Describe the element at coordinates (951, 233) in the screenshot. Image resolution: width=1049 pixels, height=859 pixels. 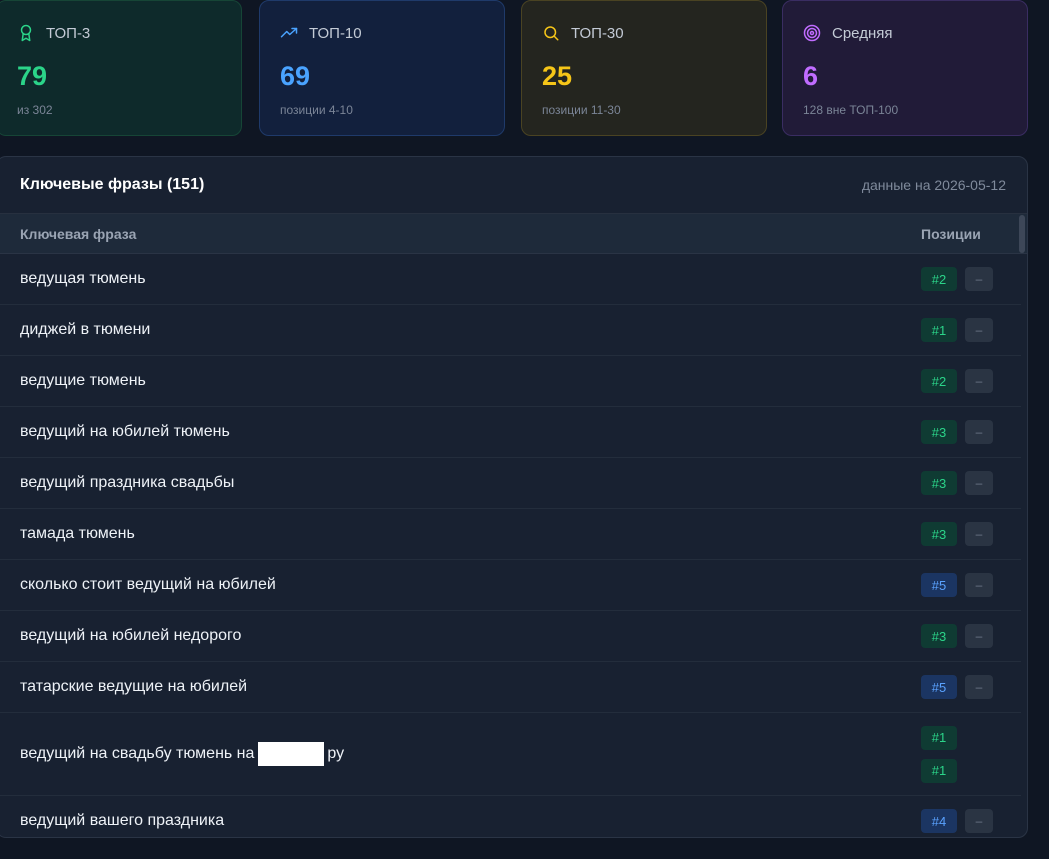
I see `column-header-positions: Позиции` at that location.